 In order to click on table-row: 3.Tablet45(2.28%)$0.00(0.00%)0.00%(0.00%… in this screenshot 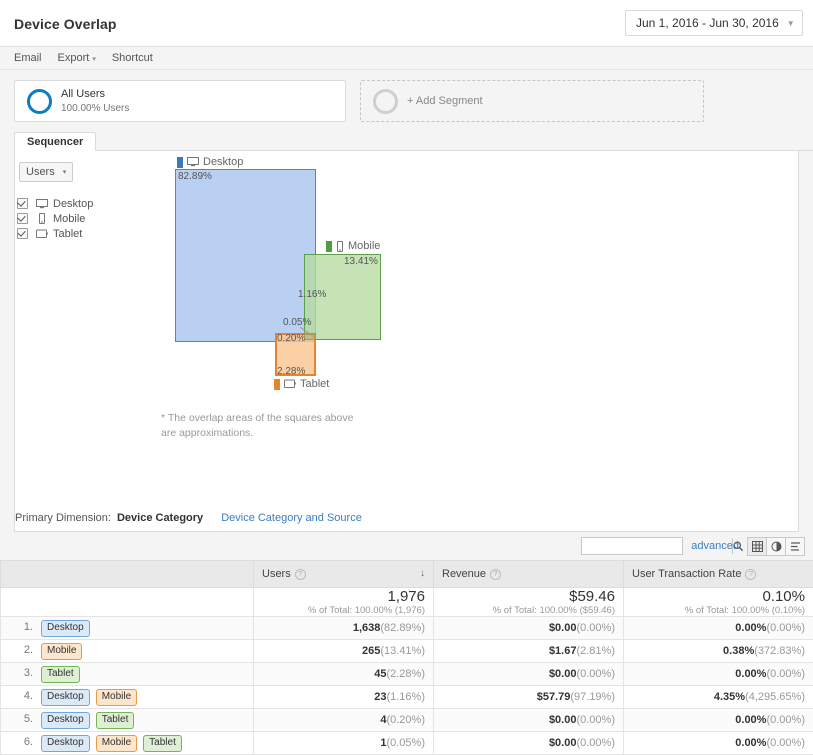, I will do `click(407, 674)`.